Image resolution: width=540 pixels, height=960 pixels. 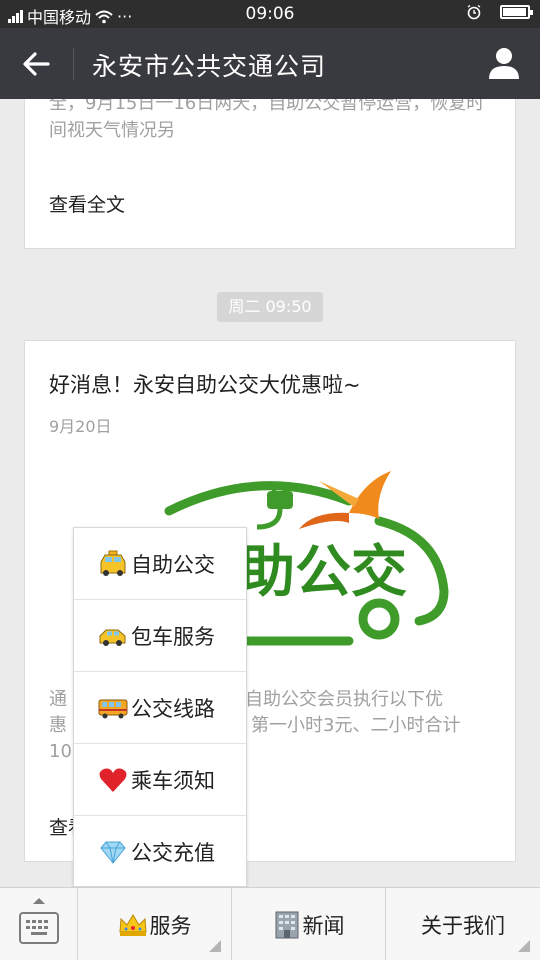 I want to click on service-submenu: 自助公交 包车服务 公交线路 乘车须知 公交充值, so click(x=160, y=707).